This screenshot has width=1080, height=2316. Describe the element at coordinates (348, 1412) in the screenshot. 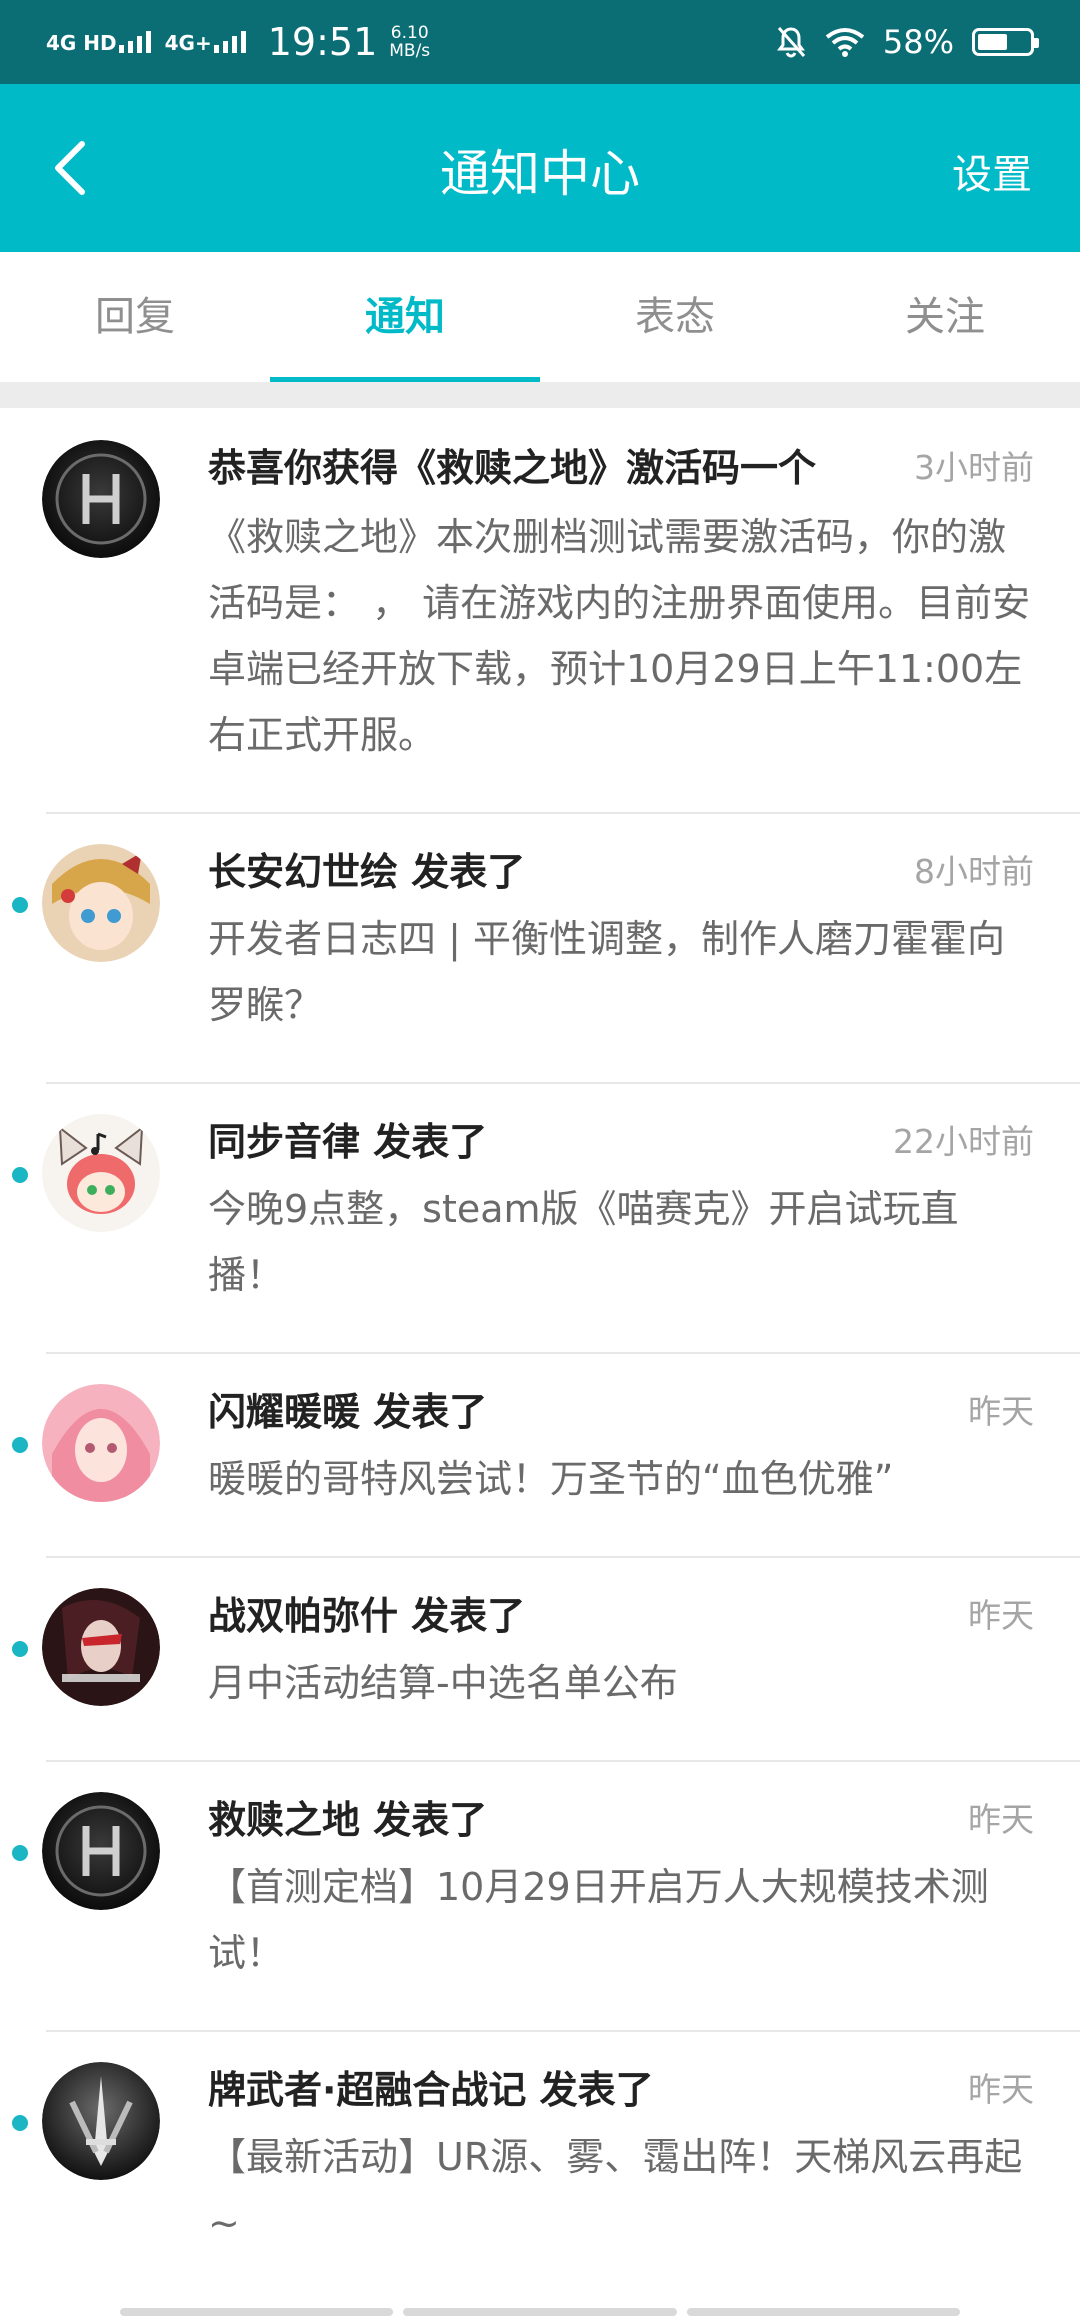

I see `notification-title: 闪耀暖暖 发表了` at that location.